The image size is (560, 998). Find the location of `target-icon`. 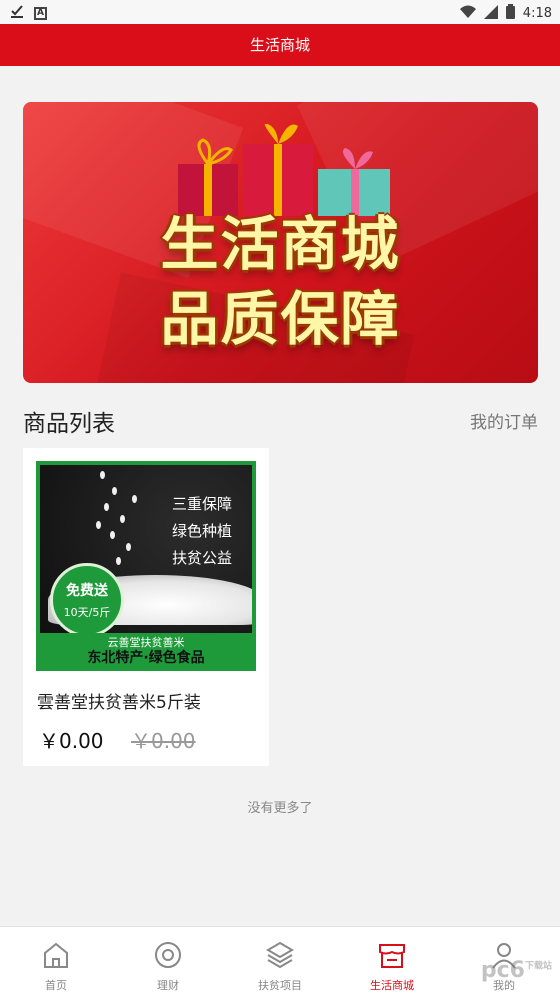

target-icon is located at coordinates (168, 955).